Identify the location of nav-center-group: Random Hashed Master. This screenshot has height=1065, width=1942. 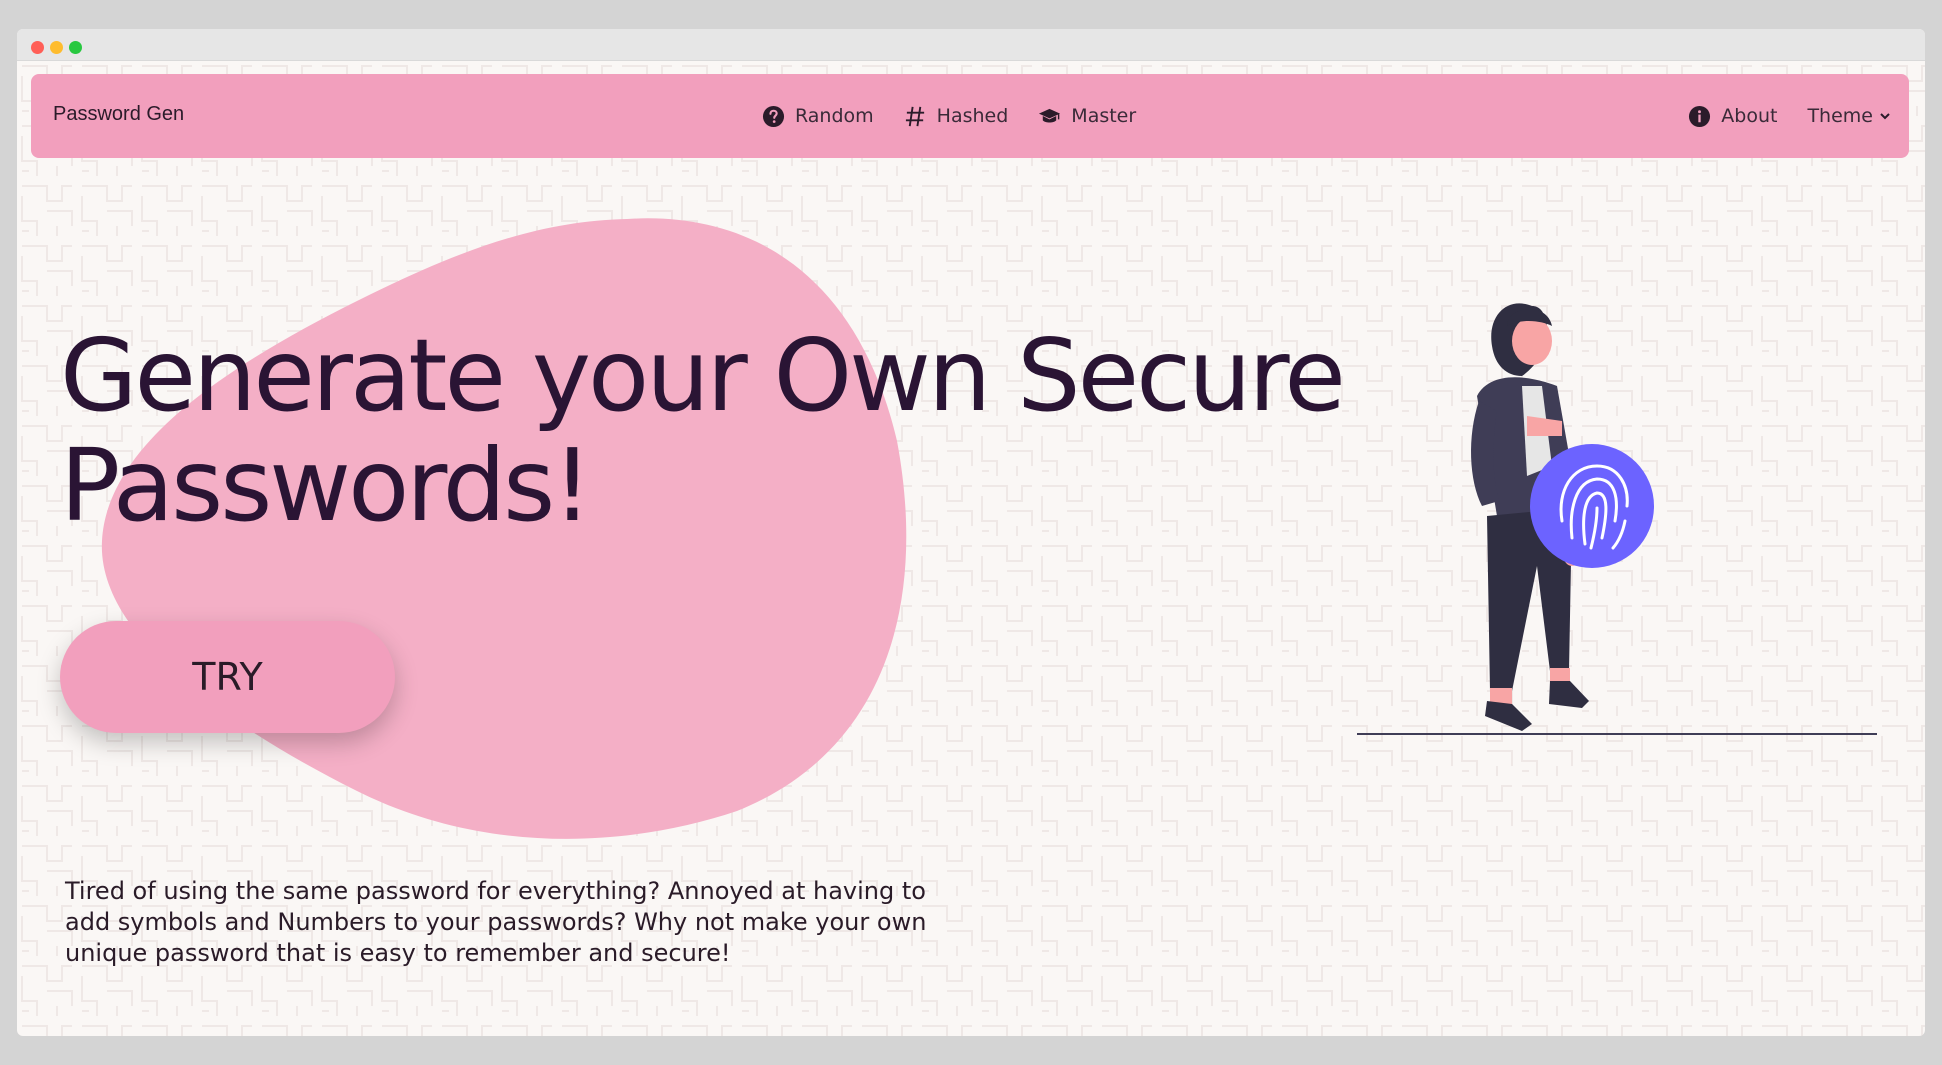
(949, 116).